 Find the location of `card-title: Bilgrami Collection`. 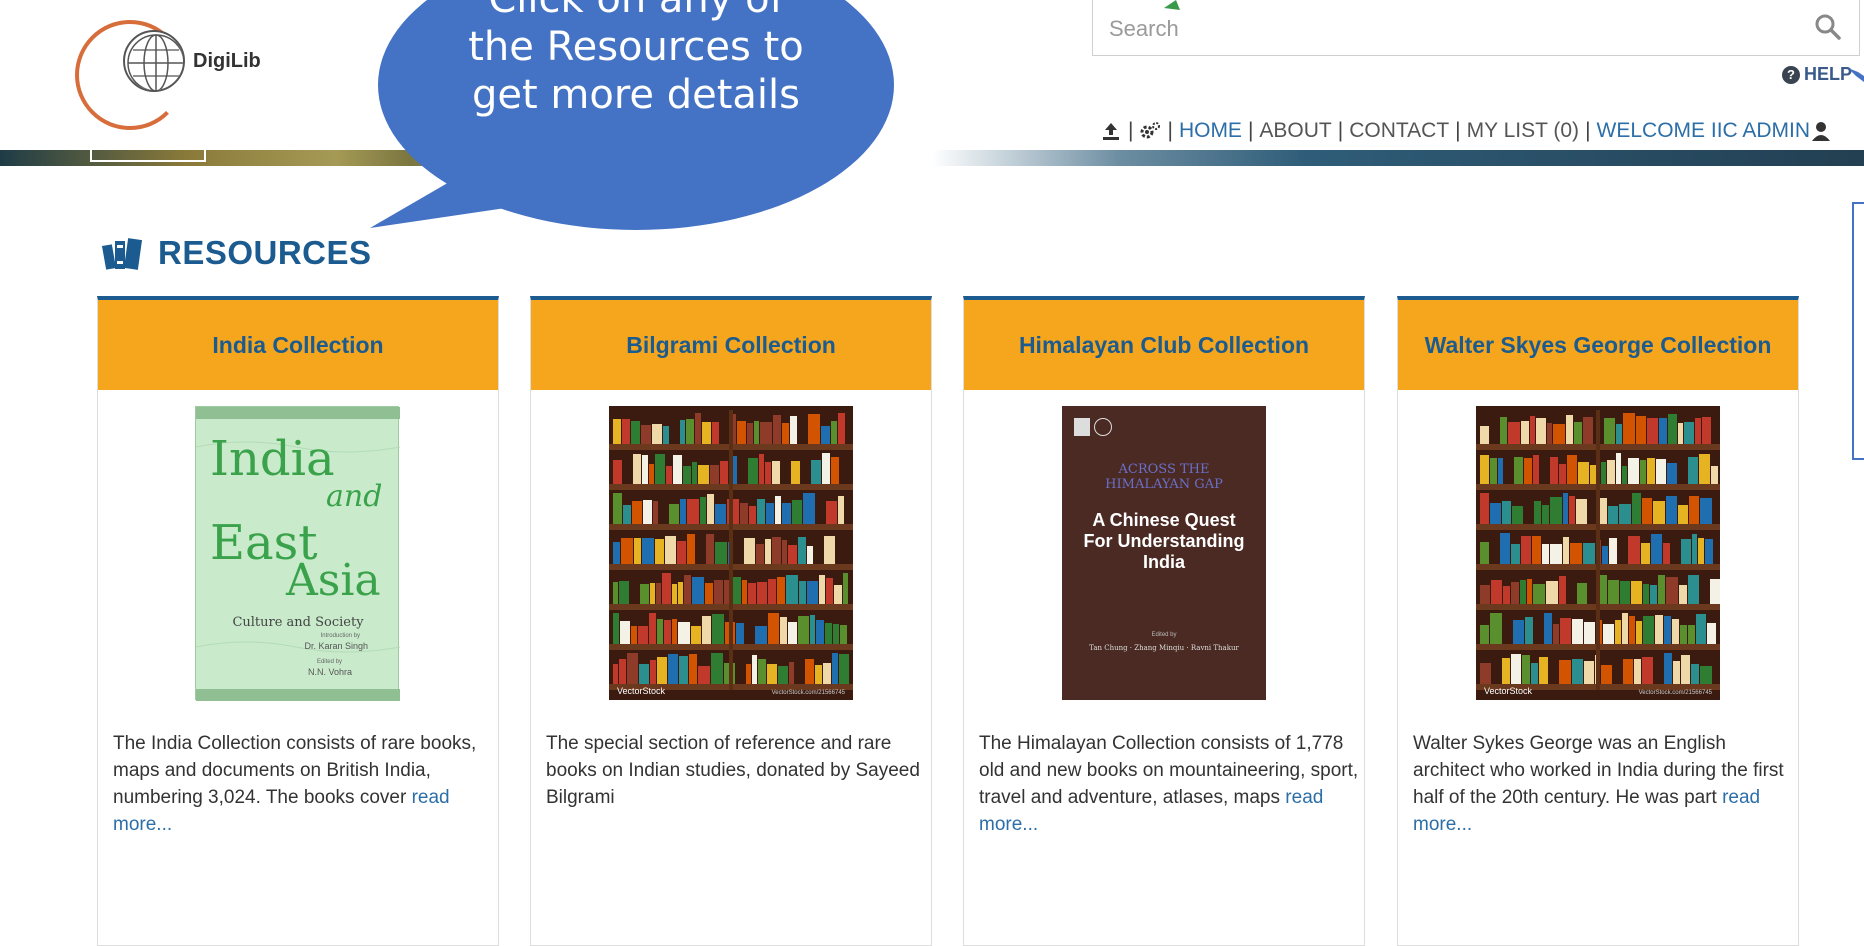

card-title: Bilgrami Collection is located at coordinates (731, 345).